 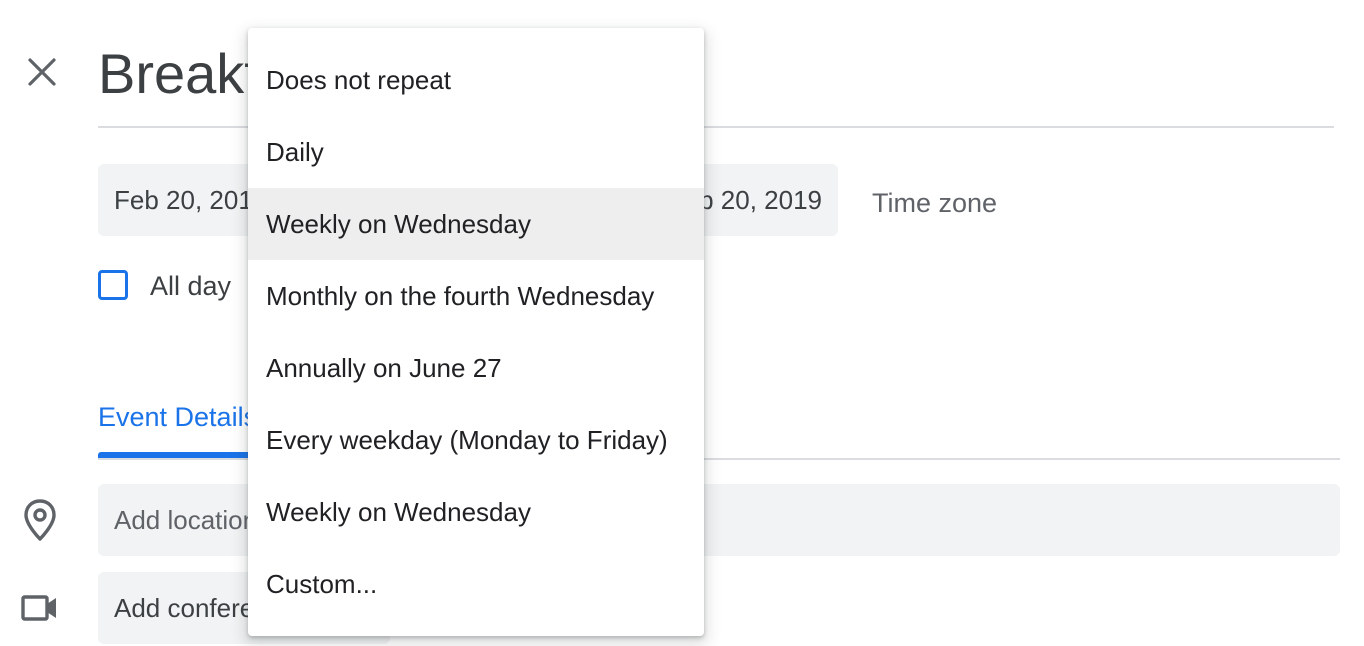 What do you see at coordinates (476, 512) in the screenshot?
I see `menu-item-weekly-alt: Weekly on Wednesday` at bounding box center [476, 512].